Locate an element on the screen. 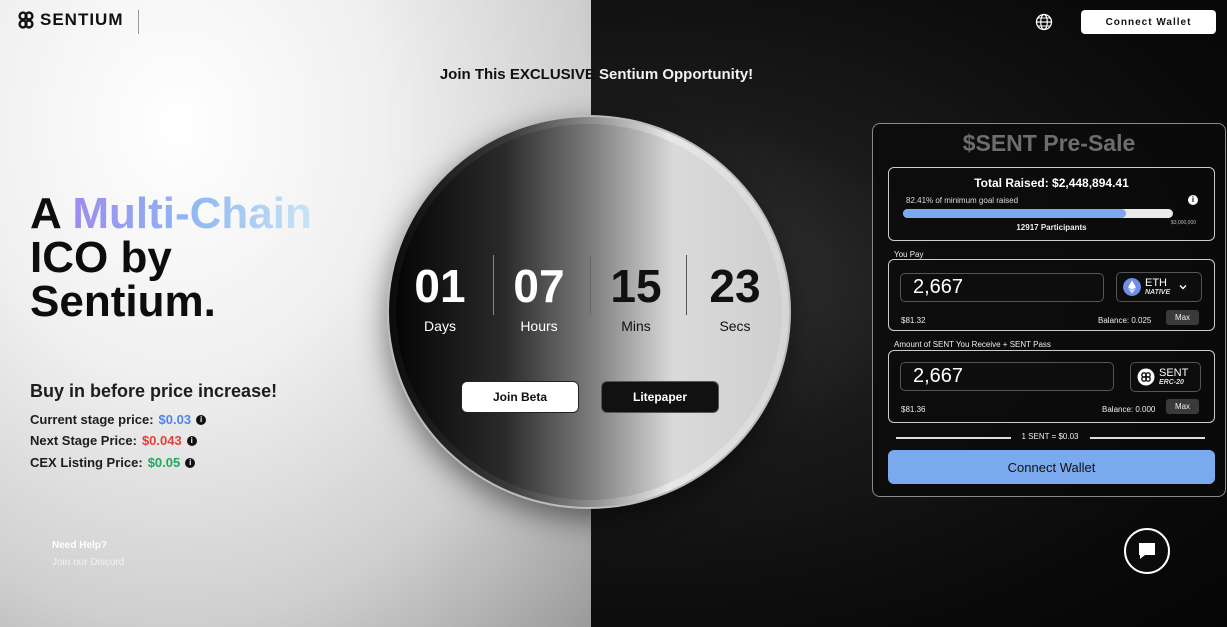 Image resolution: width=1227 pixels, height=627 pixels. pay-token-name: ETH is located at coordinates (1156, 283).